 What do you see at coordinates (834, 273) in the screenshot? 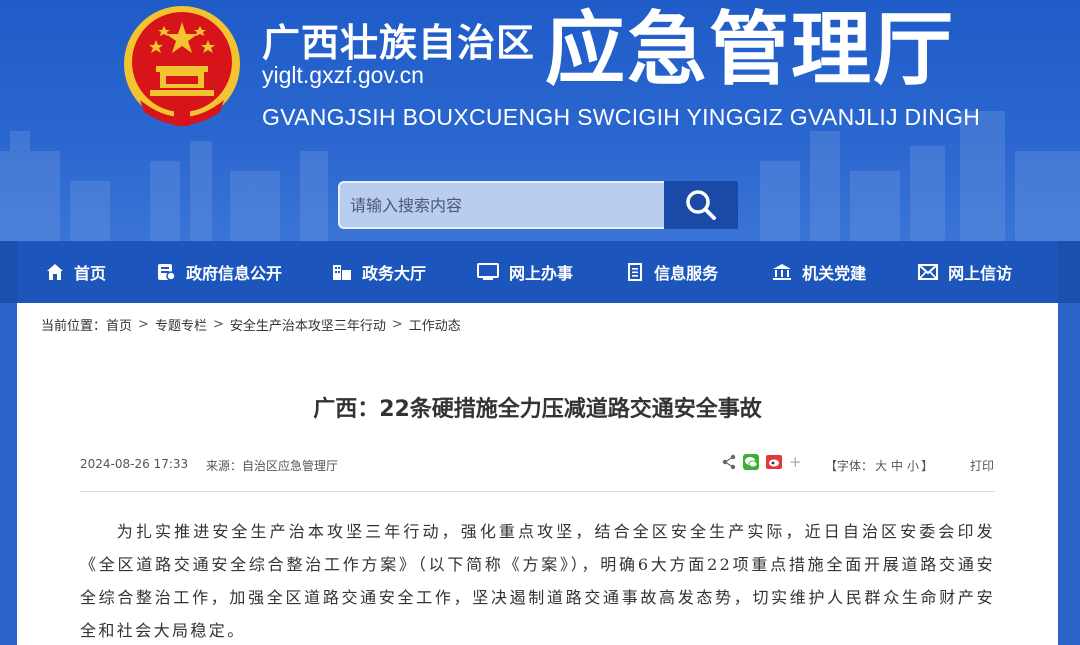
I see `nav-item-label: 机关党建` at bounding box center [834, 273].